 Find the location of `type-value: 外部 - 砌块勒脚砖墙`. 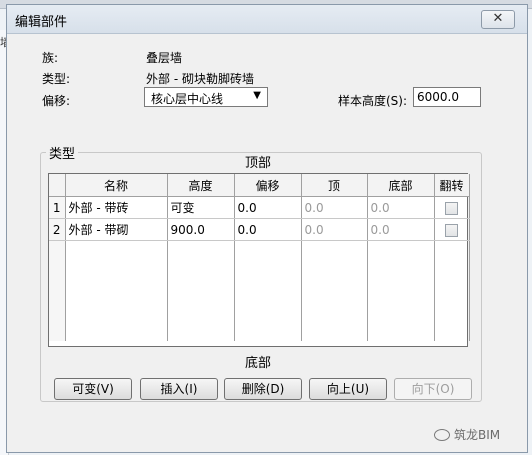

type-value: 外部 - 砌块勒脚砖墙 is located at coordinates (200, 79).